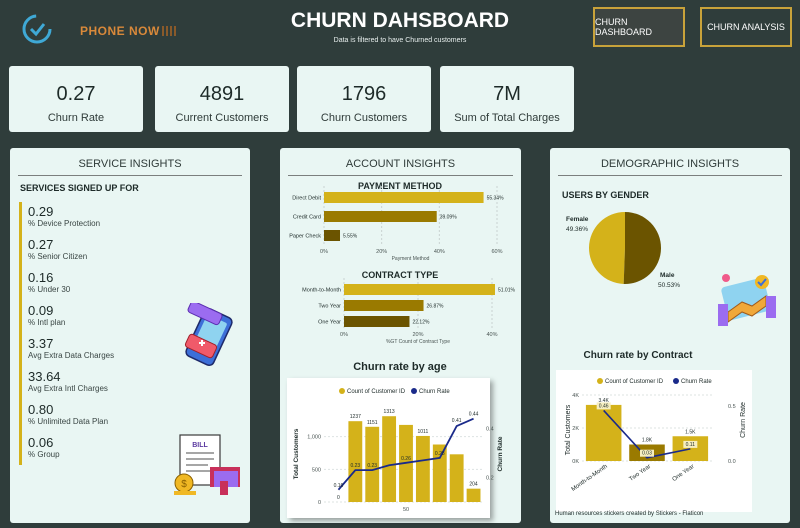 This screenshot has height=528, width=800. I want to click on bill-sticker-icon: BILL $, so click(207, 470).